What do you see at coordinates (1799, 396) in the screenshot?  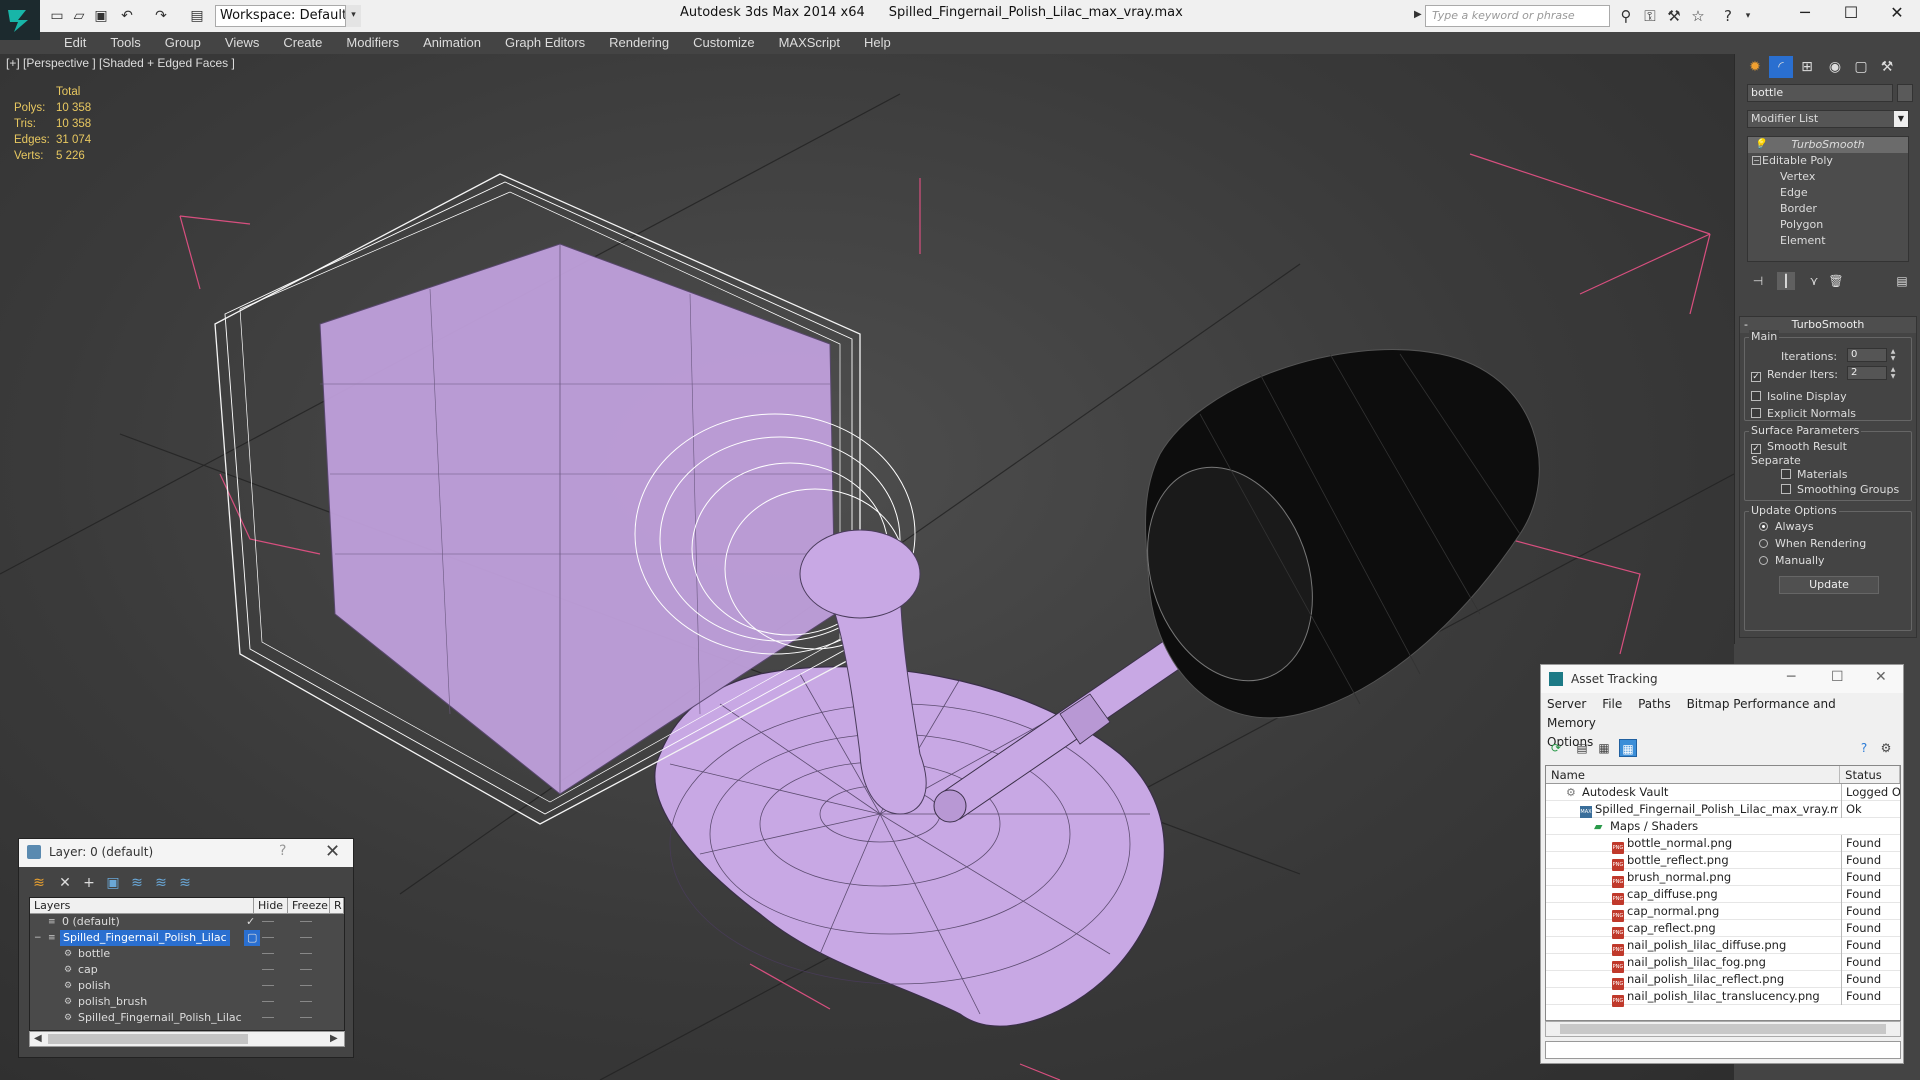 I see `isoline-display-row: Isoline Display` at bounding box center [1799, 396].